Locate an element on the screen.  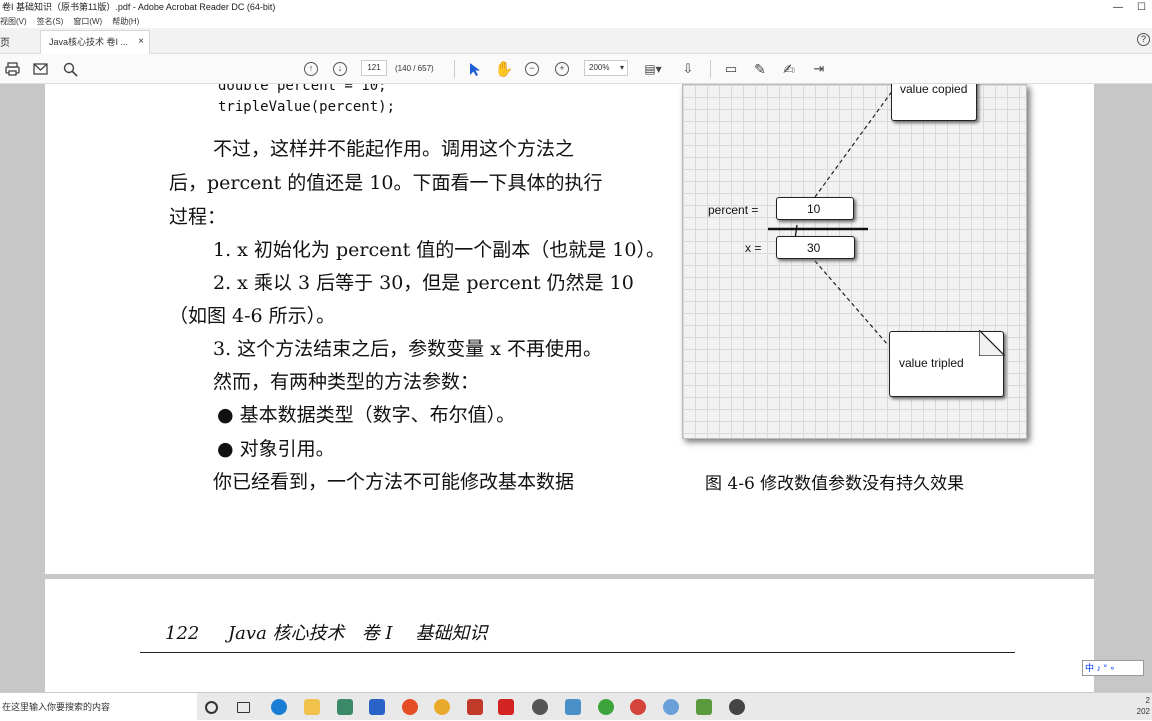
page-layout-icon: ▤▾ is located at coordinates (653, 69).